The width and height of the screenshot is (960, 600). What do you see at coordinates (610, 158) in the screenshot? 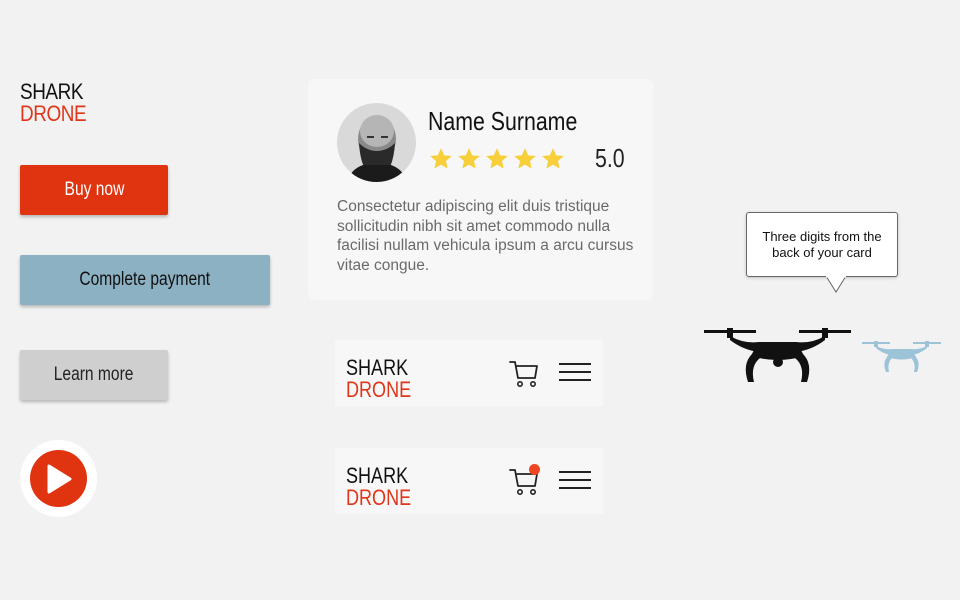
I see `rating-value: 5.0` at bounding box center [610, 158].